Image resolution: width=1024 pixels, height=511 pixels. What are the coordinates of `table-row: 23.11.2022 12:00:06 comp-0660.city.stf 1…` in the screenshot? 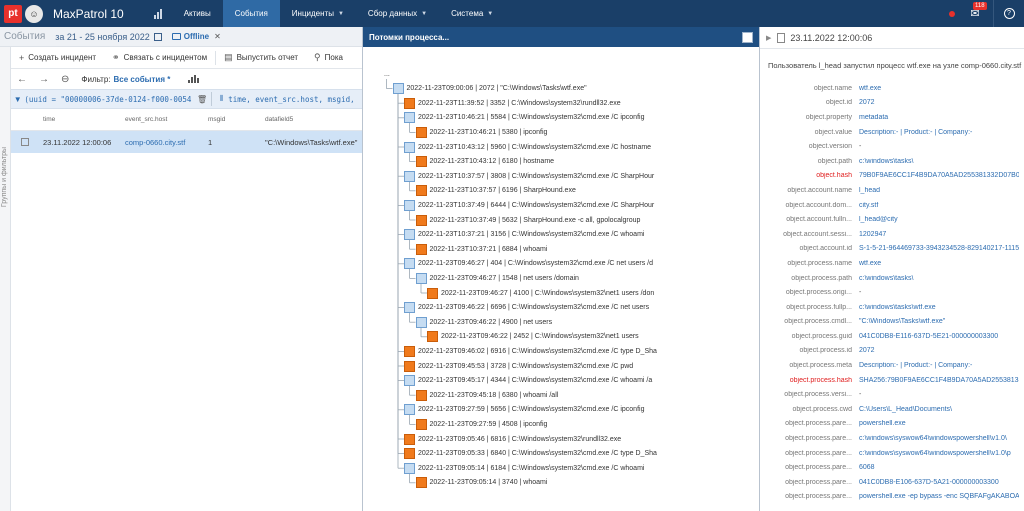 It's located at (186, 142).